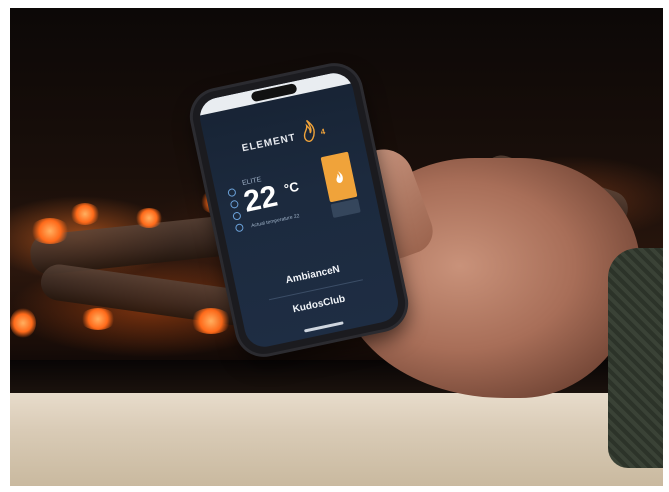 This screenshot has height=492, width=669. I want to click on temperature-control-panel: ELITE 22 °C Actual temperature 22, so click(296, 195).